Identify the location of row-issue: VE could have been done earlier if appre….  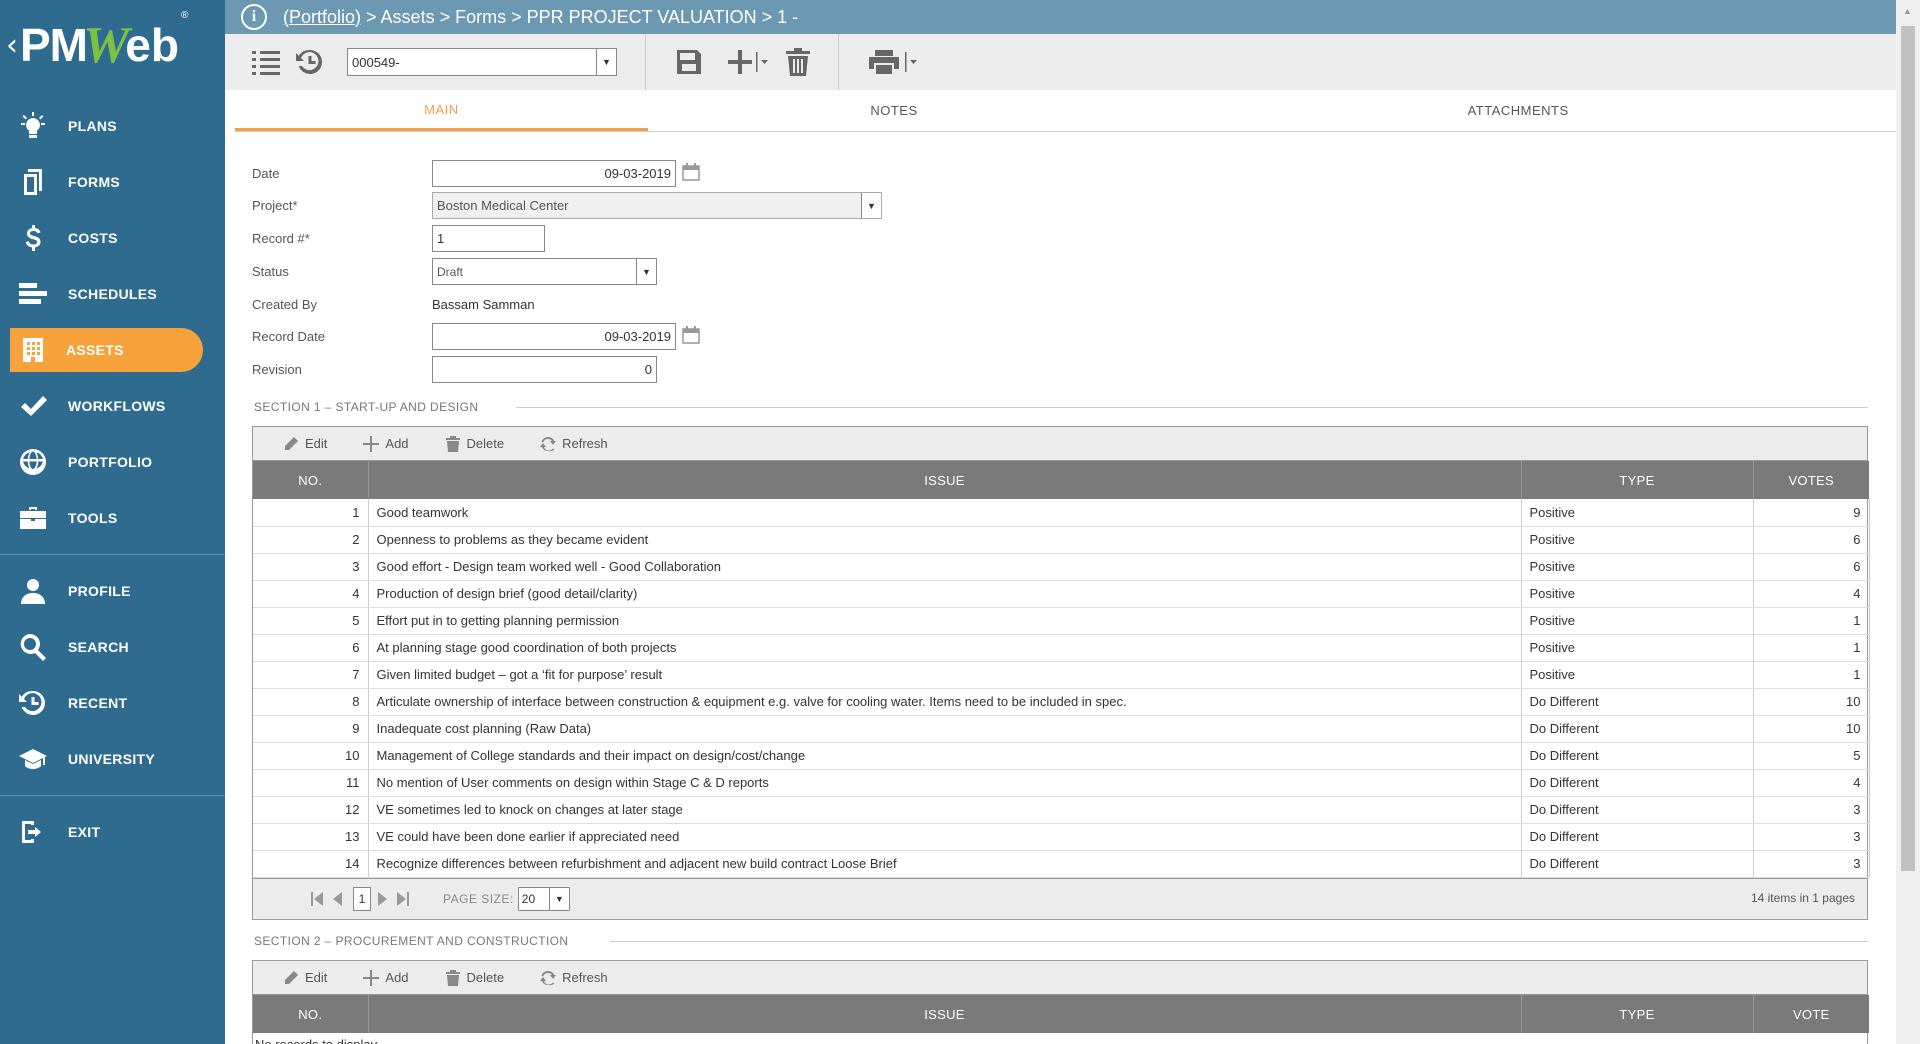
(945, 837).